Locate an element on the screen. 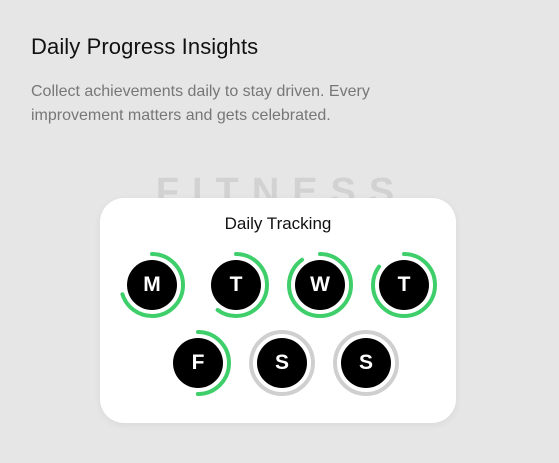  card-title: Daily Tracking is located at coordinates (278, 223).